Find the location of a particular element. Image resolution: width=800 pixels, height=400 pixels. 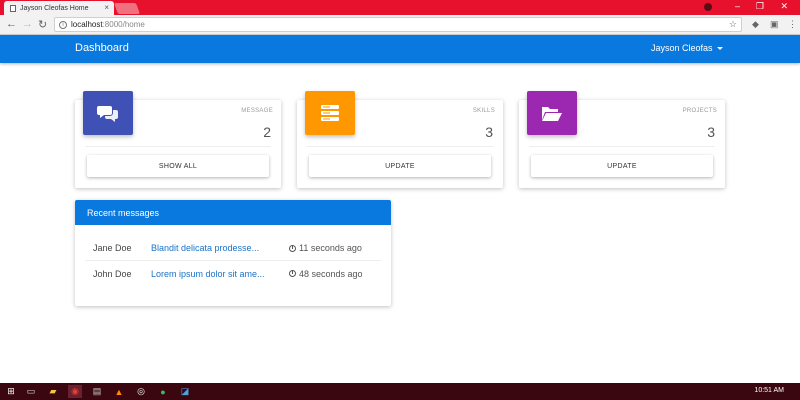

browser-toolbar: ← → ↻ i localhost:8000/home ☆ ◆ ▣ ⋮ is located at coordinates (400, 25).